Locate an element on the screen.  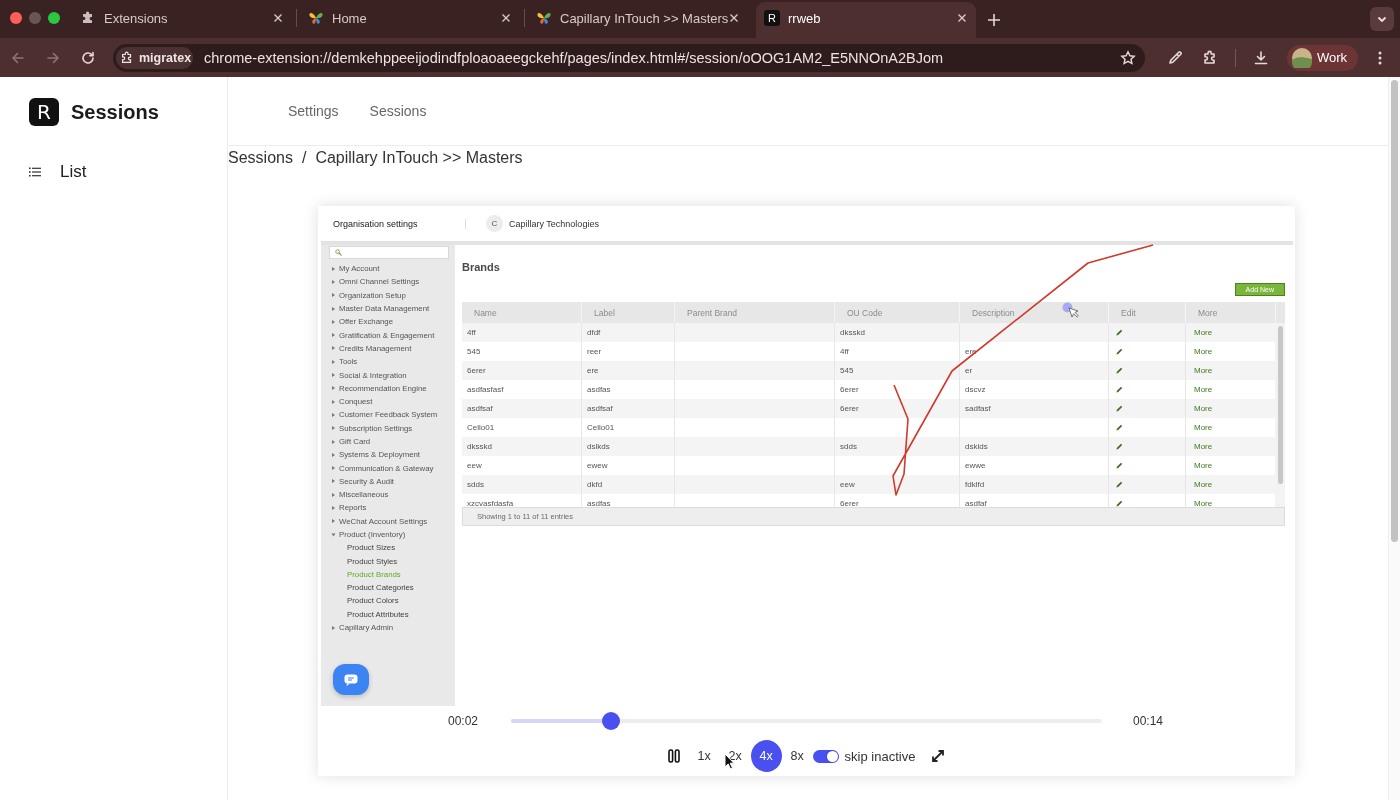
org-avatar: C is located at coordinates (494, 223).